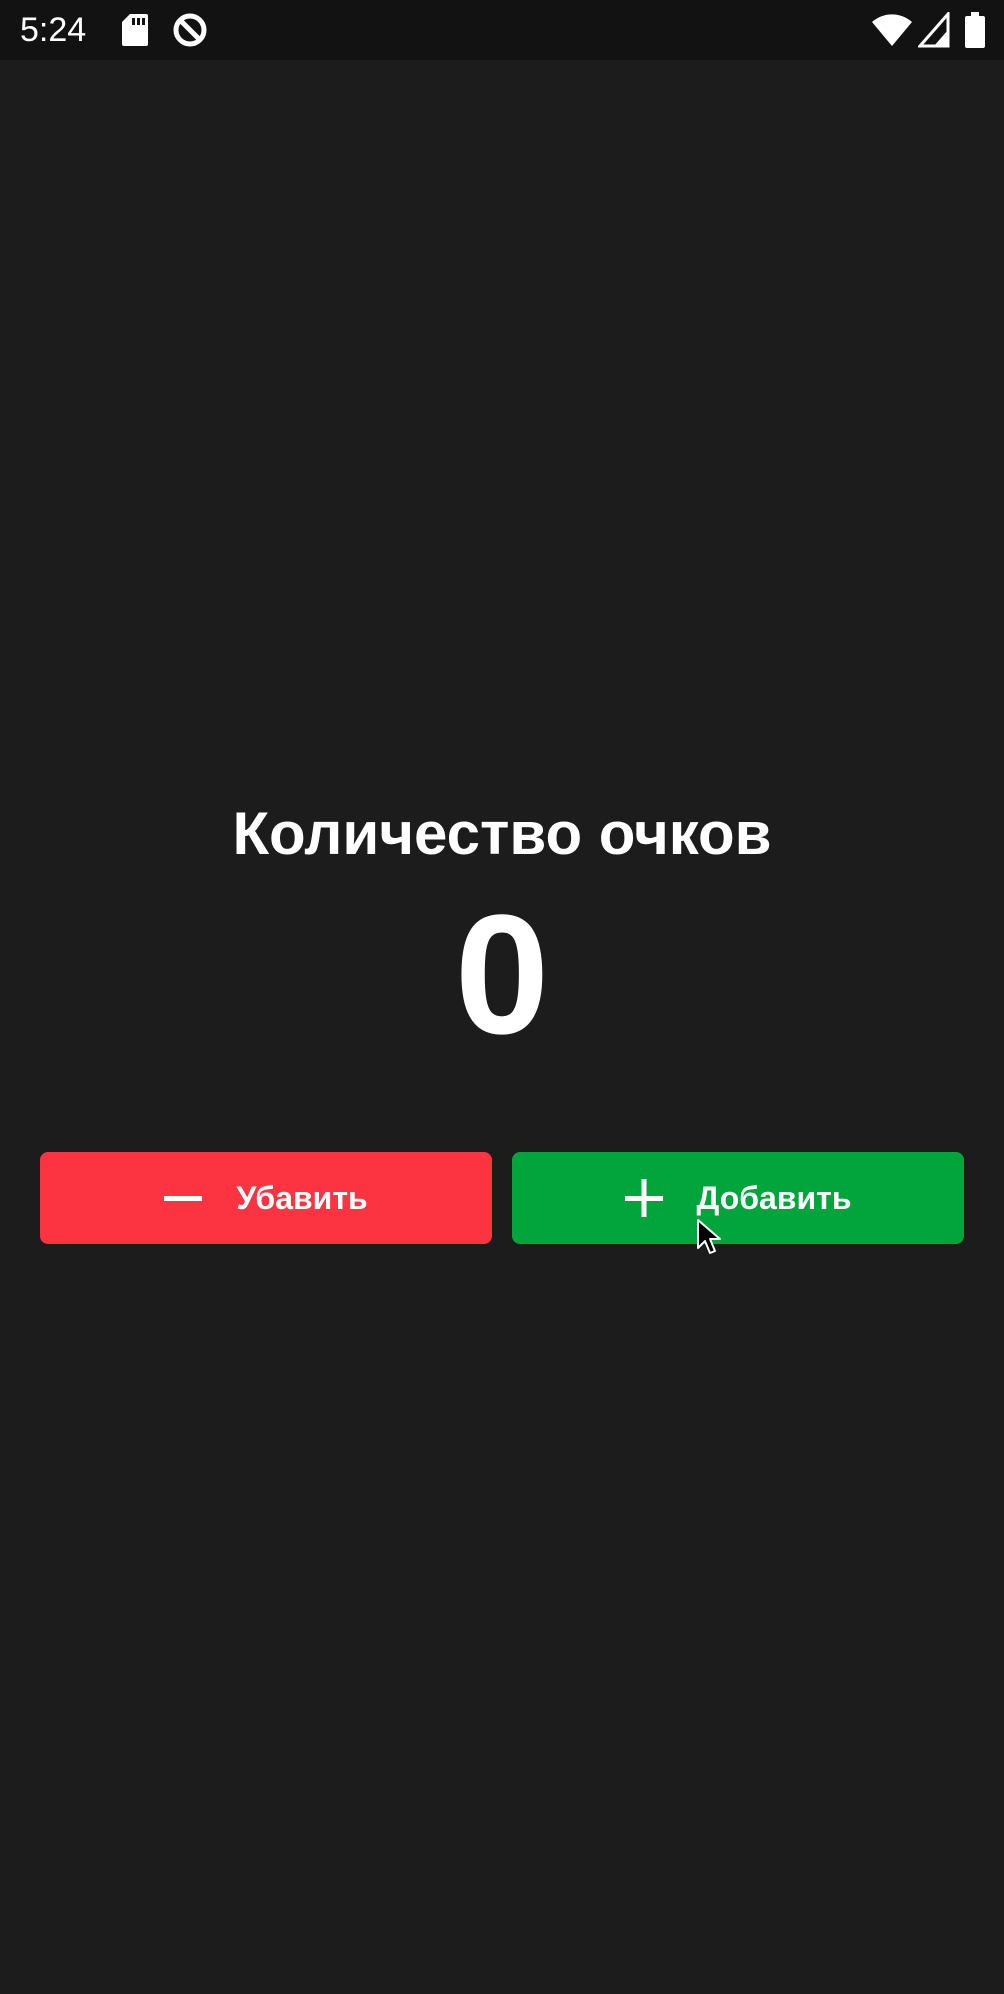  What do you see at coordinates (643, 1198) in the screenshot?
I see `plus-icon` at bounding box center [643, 1198].